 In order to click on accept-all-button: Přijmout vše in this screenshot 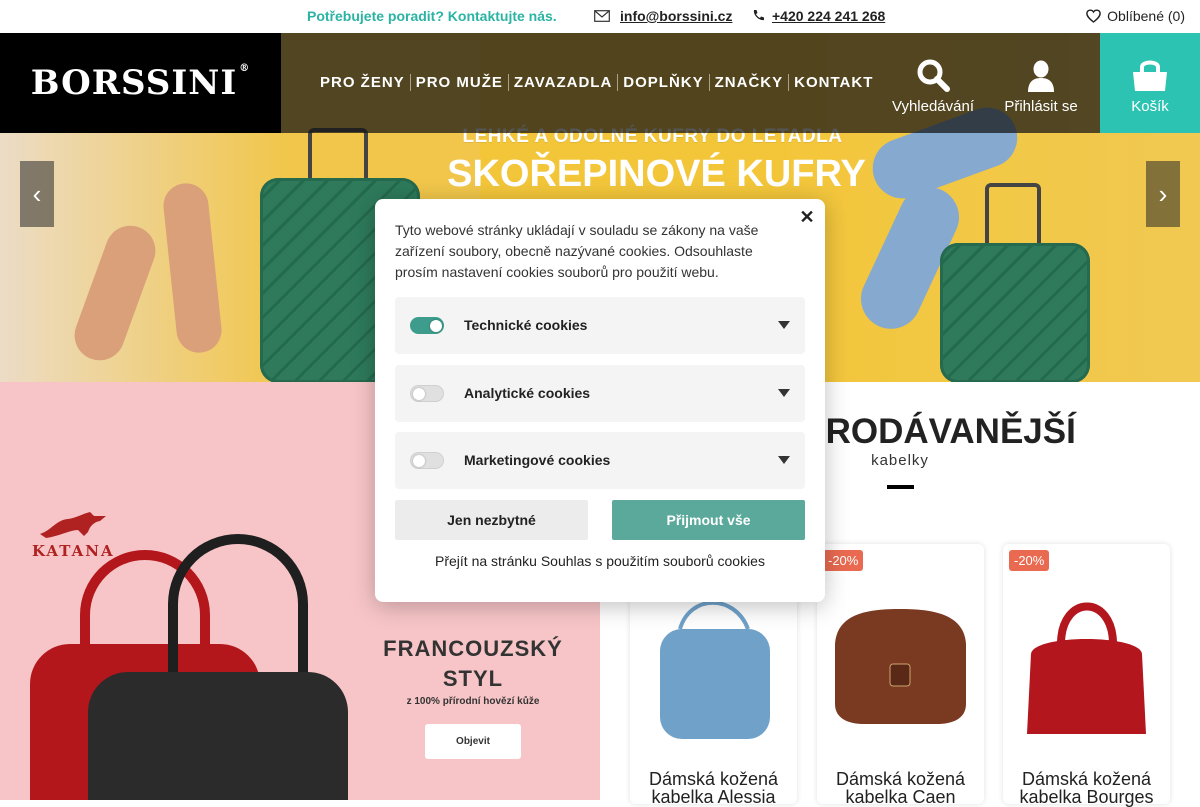, I will do `click(708, 520)`.